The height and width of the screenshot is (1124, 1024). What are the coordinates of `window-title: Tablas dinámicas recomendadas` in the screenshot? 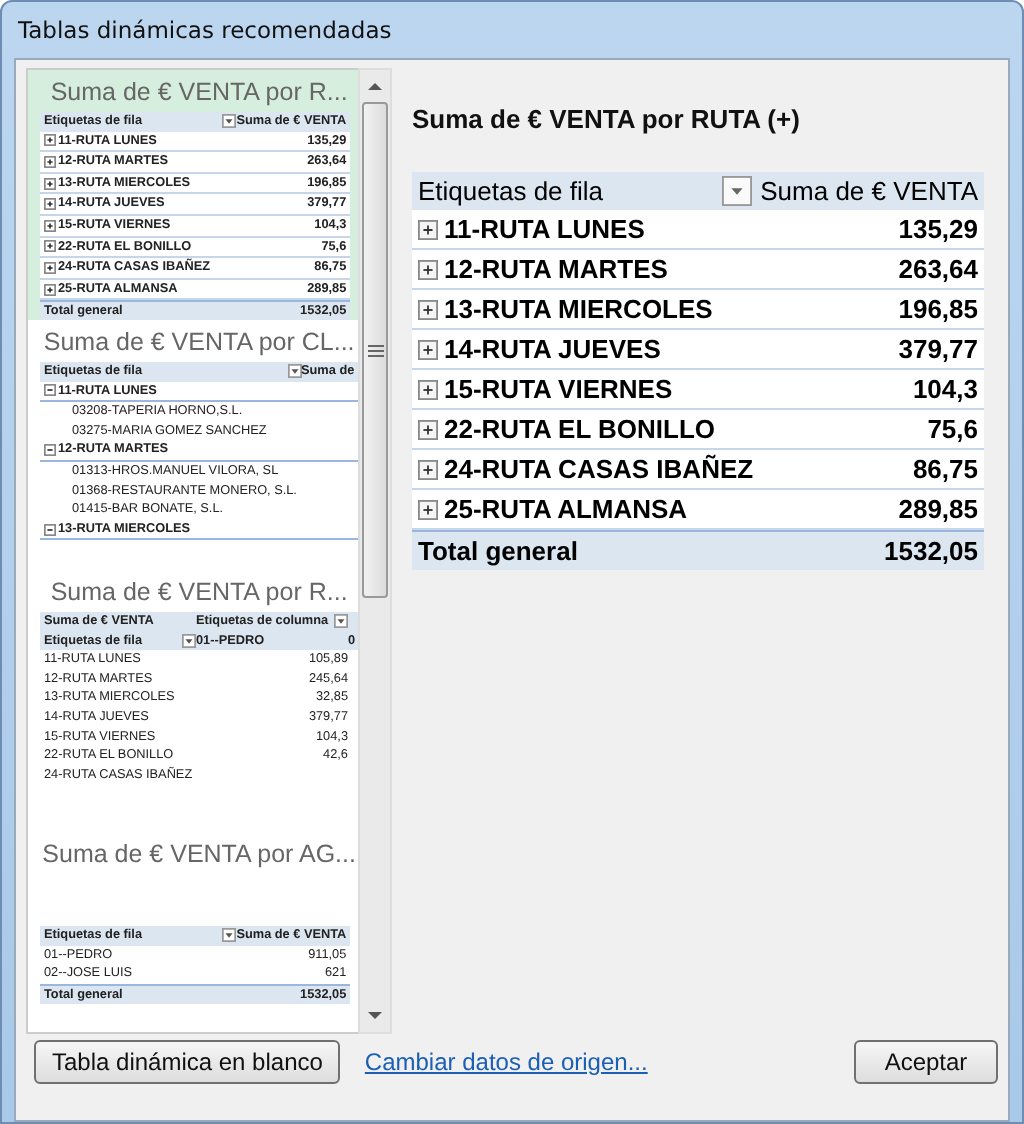 It's located at (205, 30).